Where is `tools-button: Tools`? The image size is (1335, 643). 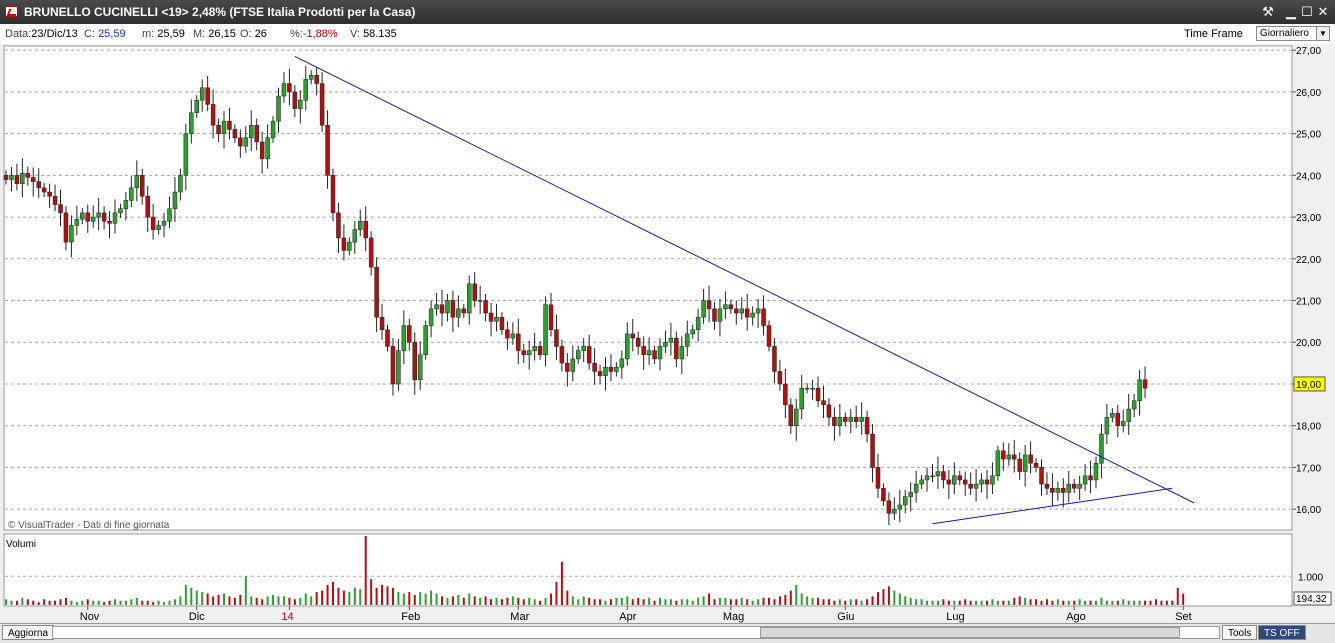 tools-button: Tools is located at coordinates (1240, 632).